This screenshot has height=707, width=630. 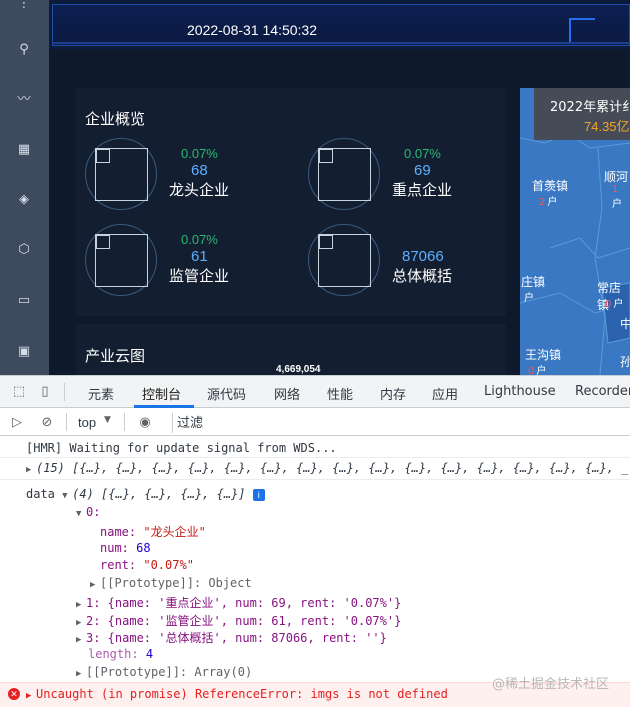 What do you see at coordinates (199, 190) in the screenshot?
I see `stat-name: 龙头企业` at bounding box center [199, 190].